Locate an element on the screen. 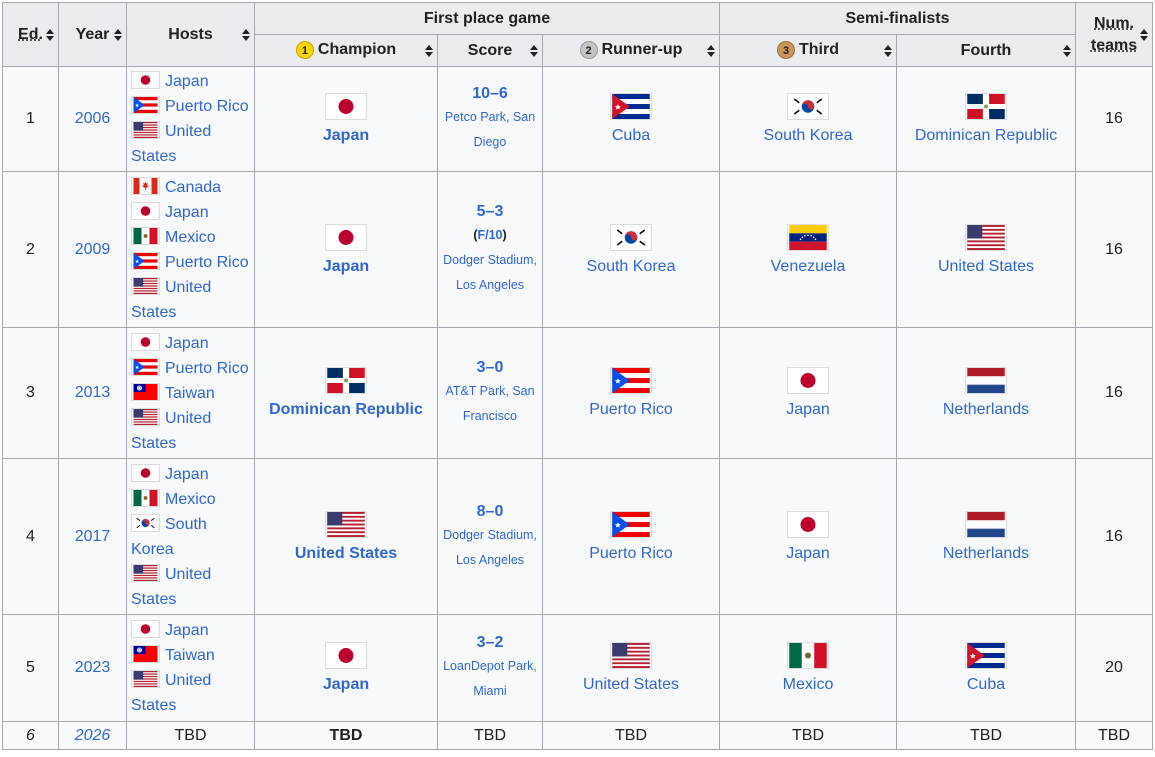 Image resolution: width=1155 pixels, height=757 pixels. score-cell: 5–3 (F/10) Dodger Stadium, Los Angeles is located at coordinates (490, 249).